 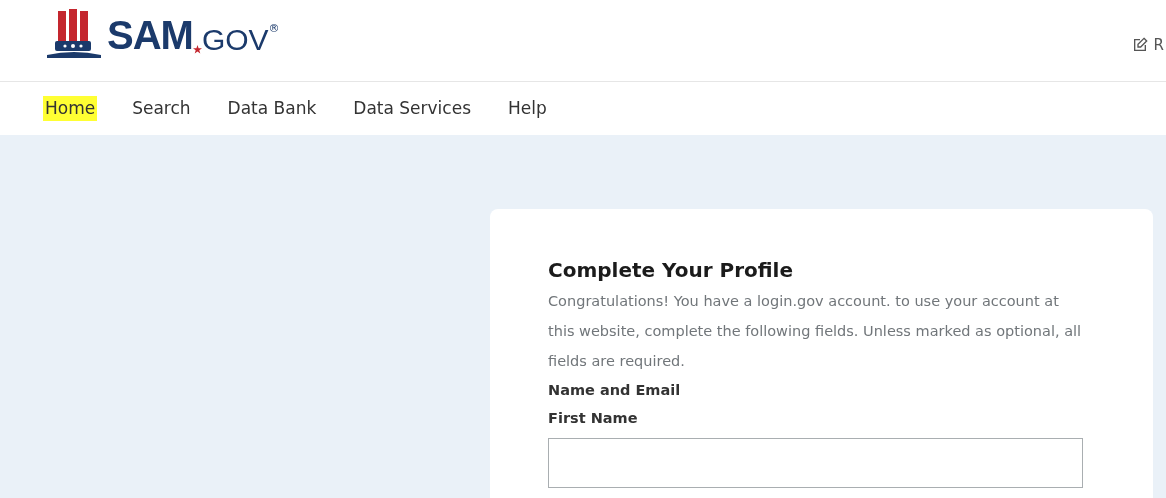 What do you see at coordinates (412, 108) in the screenshot?
I see `nav-link: Data Services` at bounding box center [412, 108].